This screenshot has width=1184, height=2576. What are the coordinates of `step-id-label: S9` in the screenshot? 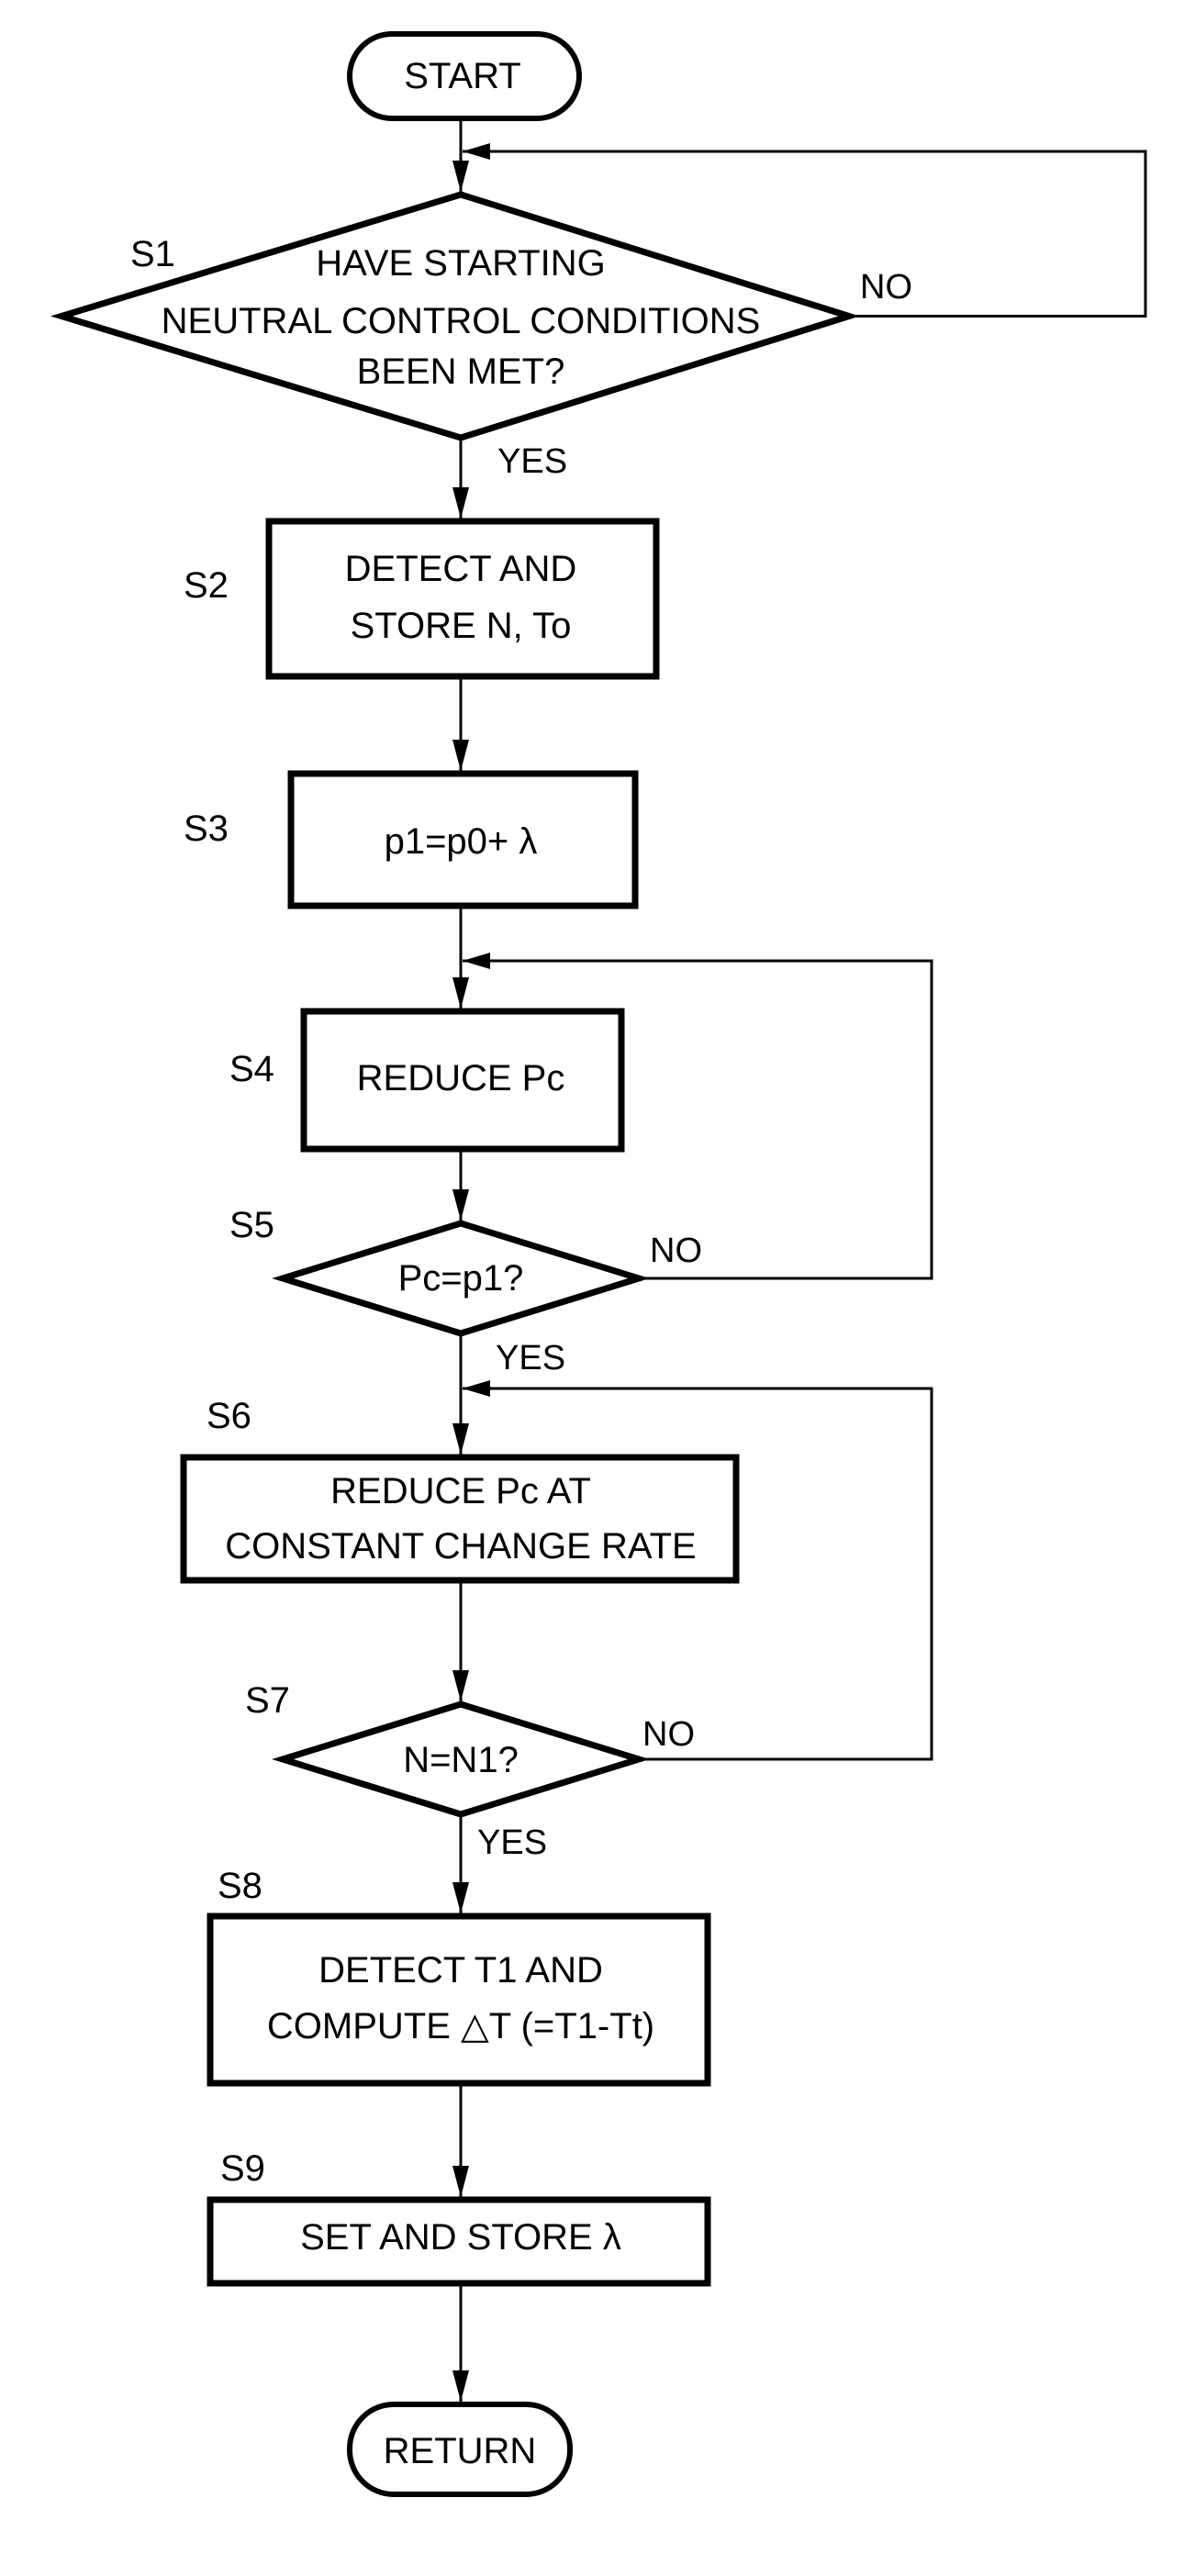 It's located at (242, 2168).